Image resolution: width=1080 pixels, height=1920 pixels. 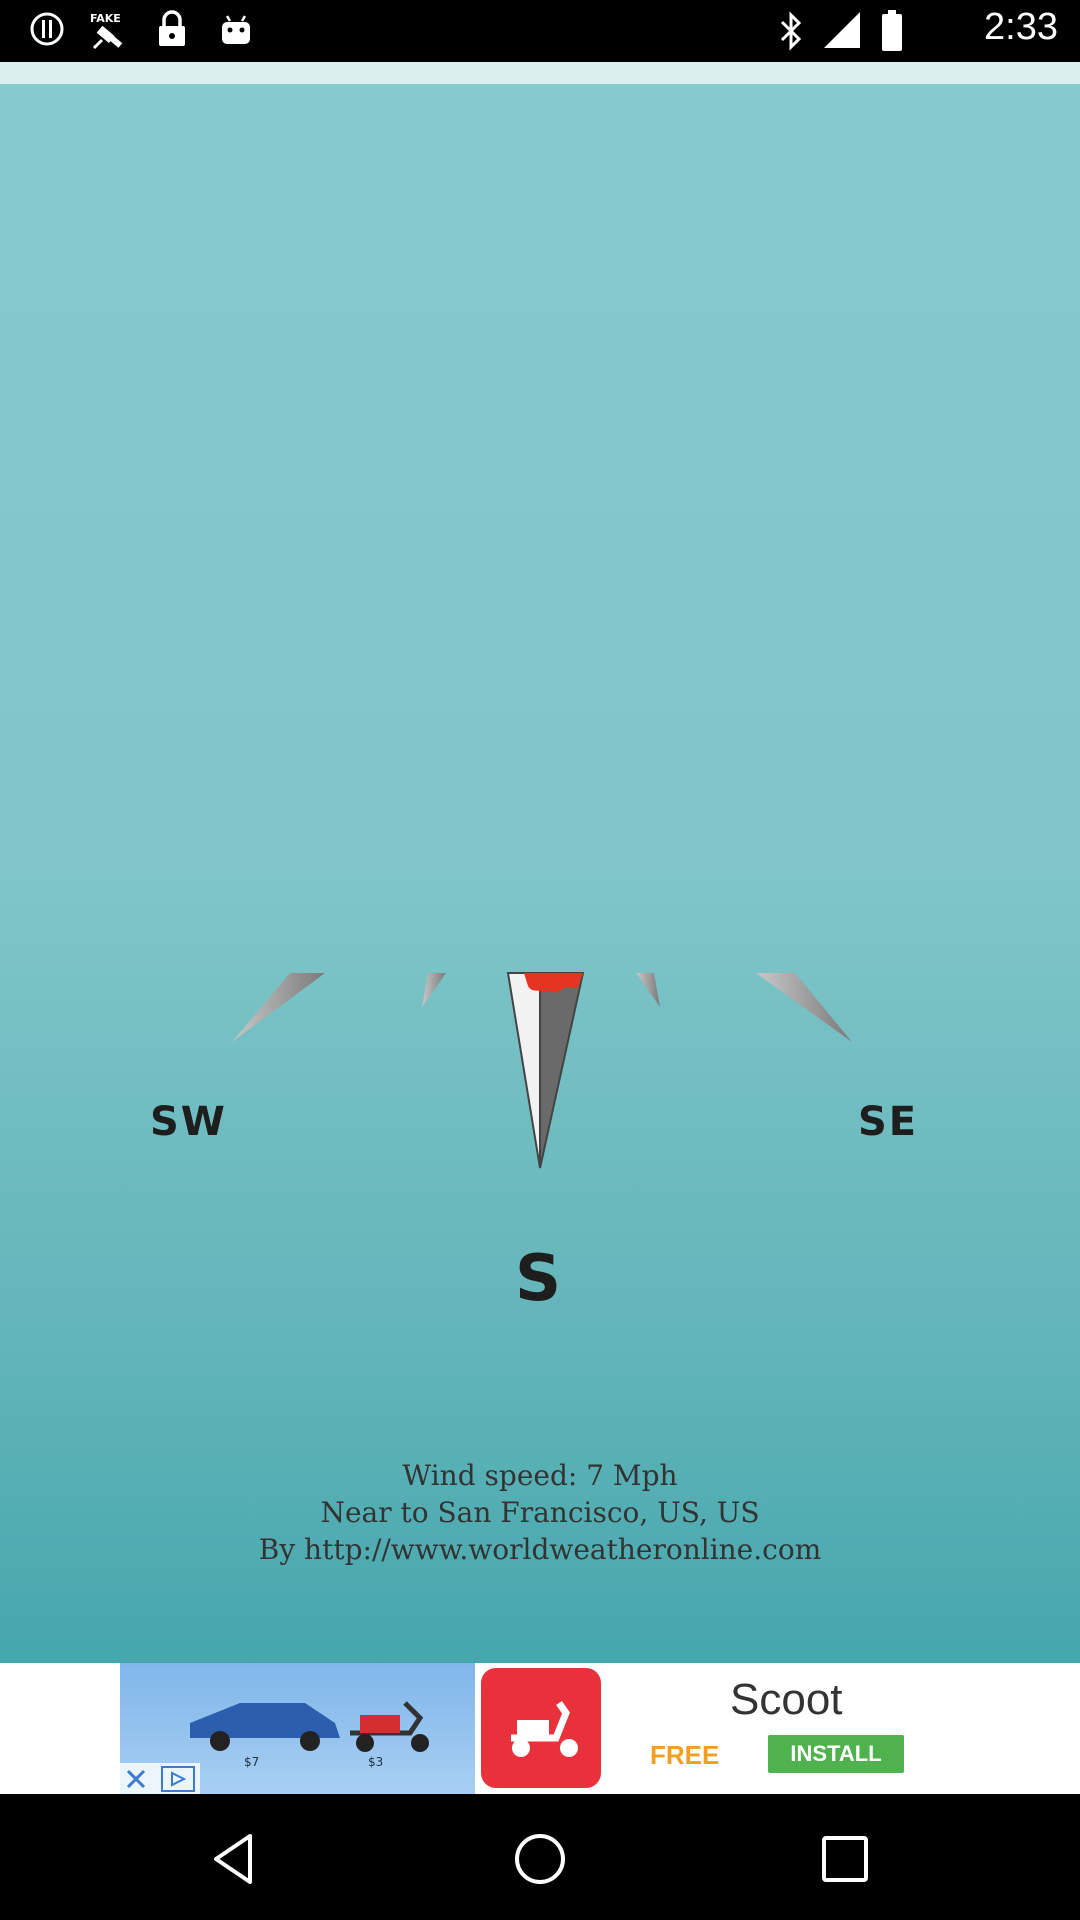 What do you see at coordinates (376, 1762) in the screenshot?
I see `ad-price-2: $3` at bounding box center [376, 1762].